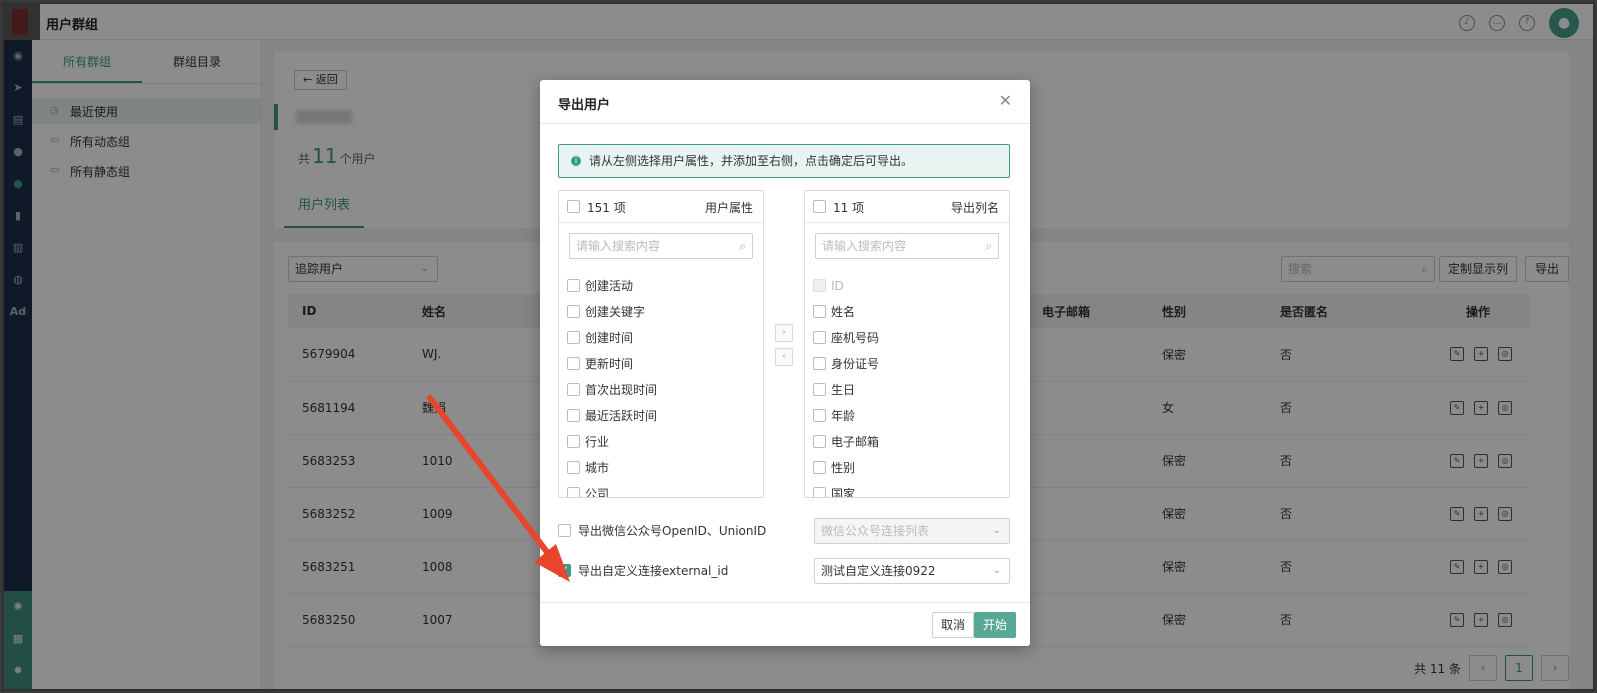 The width and height of the screenshot is (1597, 693). I want to click on list-item: 姓名, so click(907, 312).